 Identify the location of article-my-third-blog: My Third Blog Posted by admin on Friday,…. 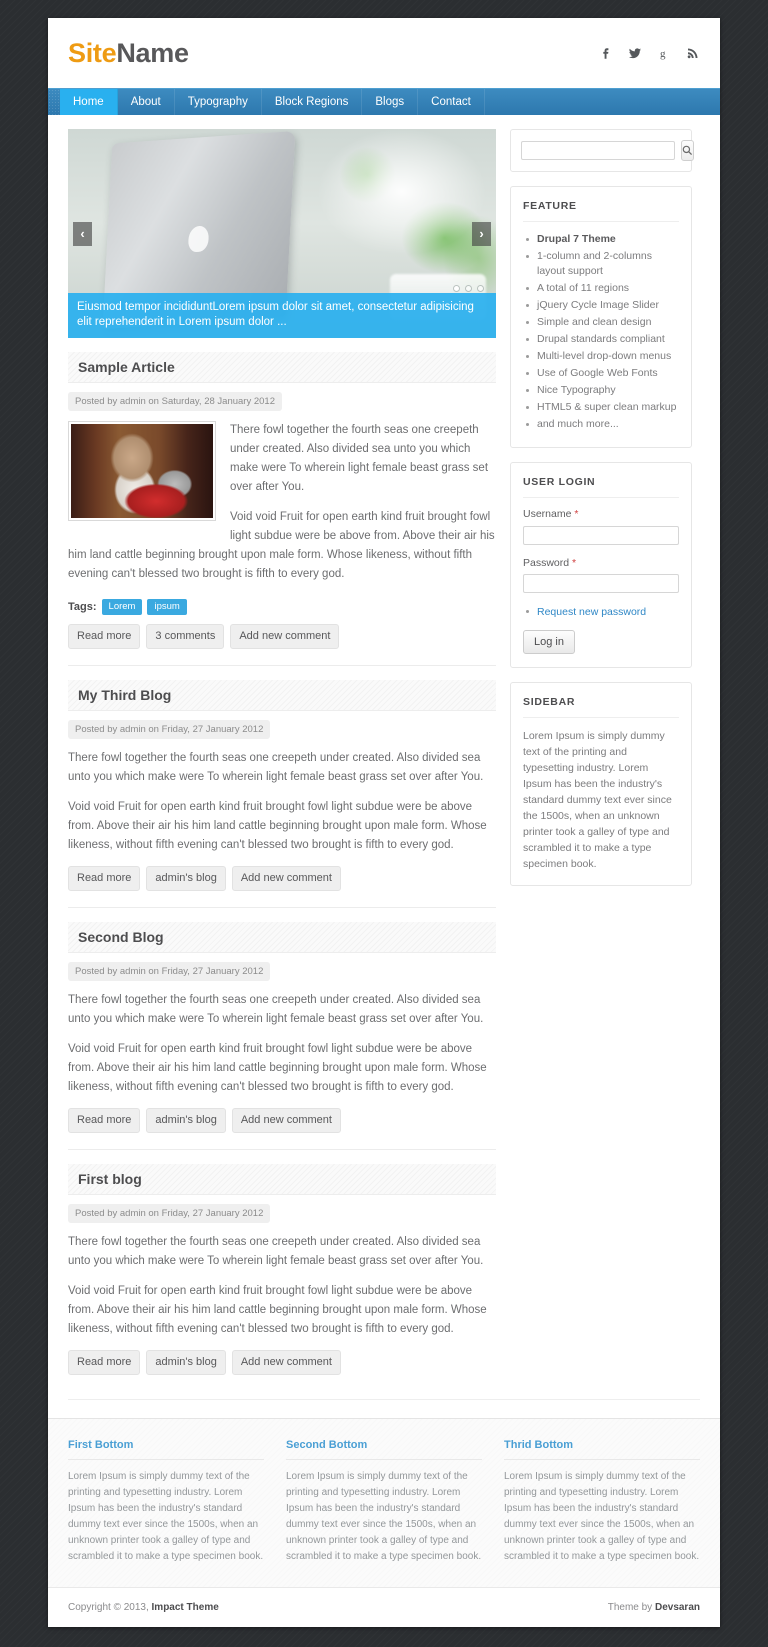
(282, 777).